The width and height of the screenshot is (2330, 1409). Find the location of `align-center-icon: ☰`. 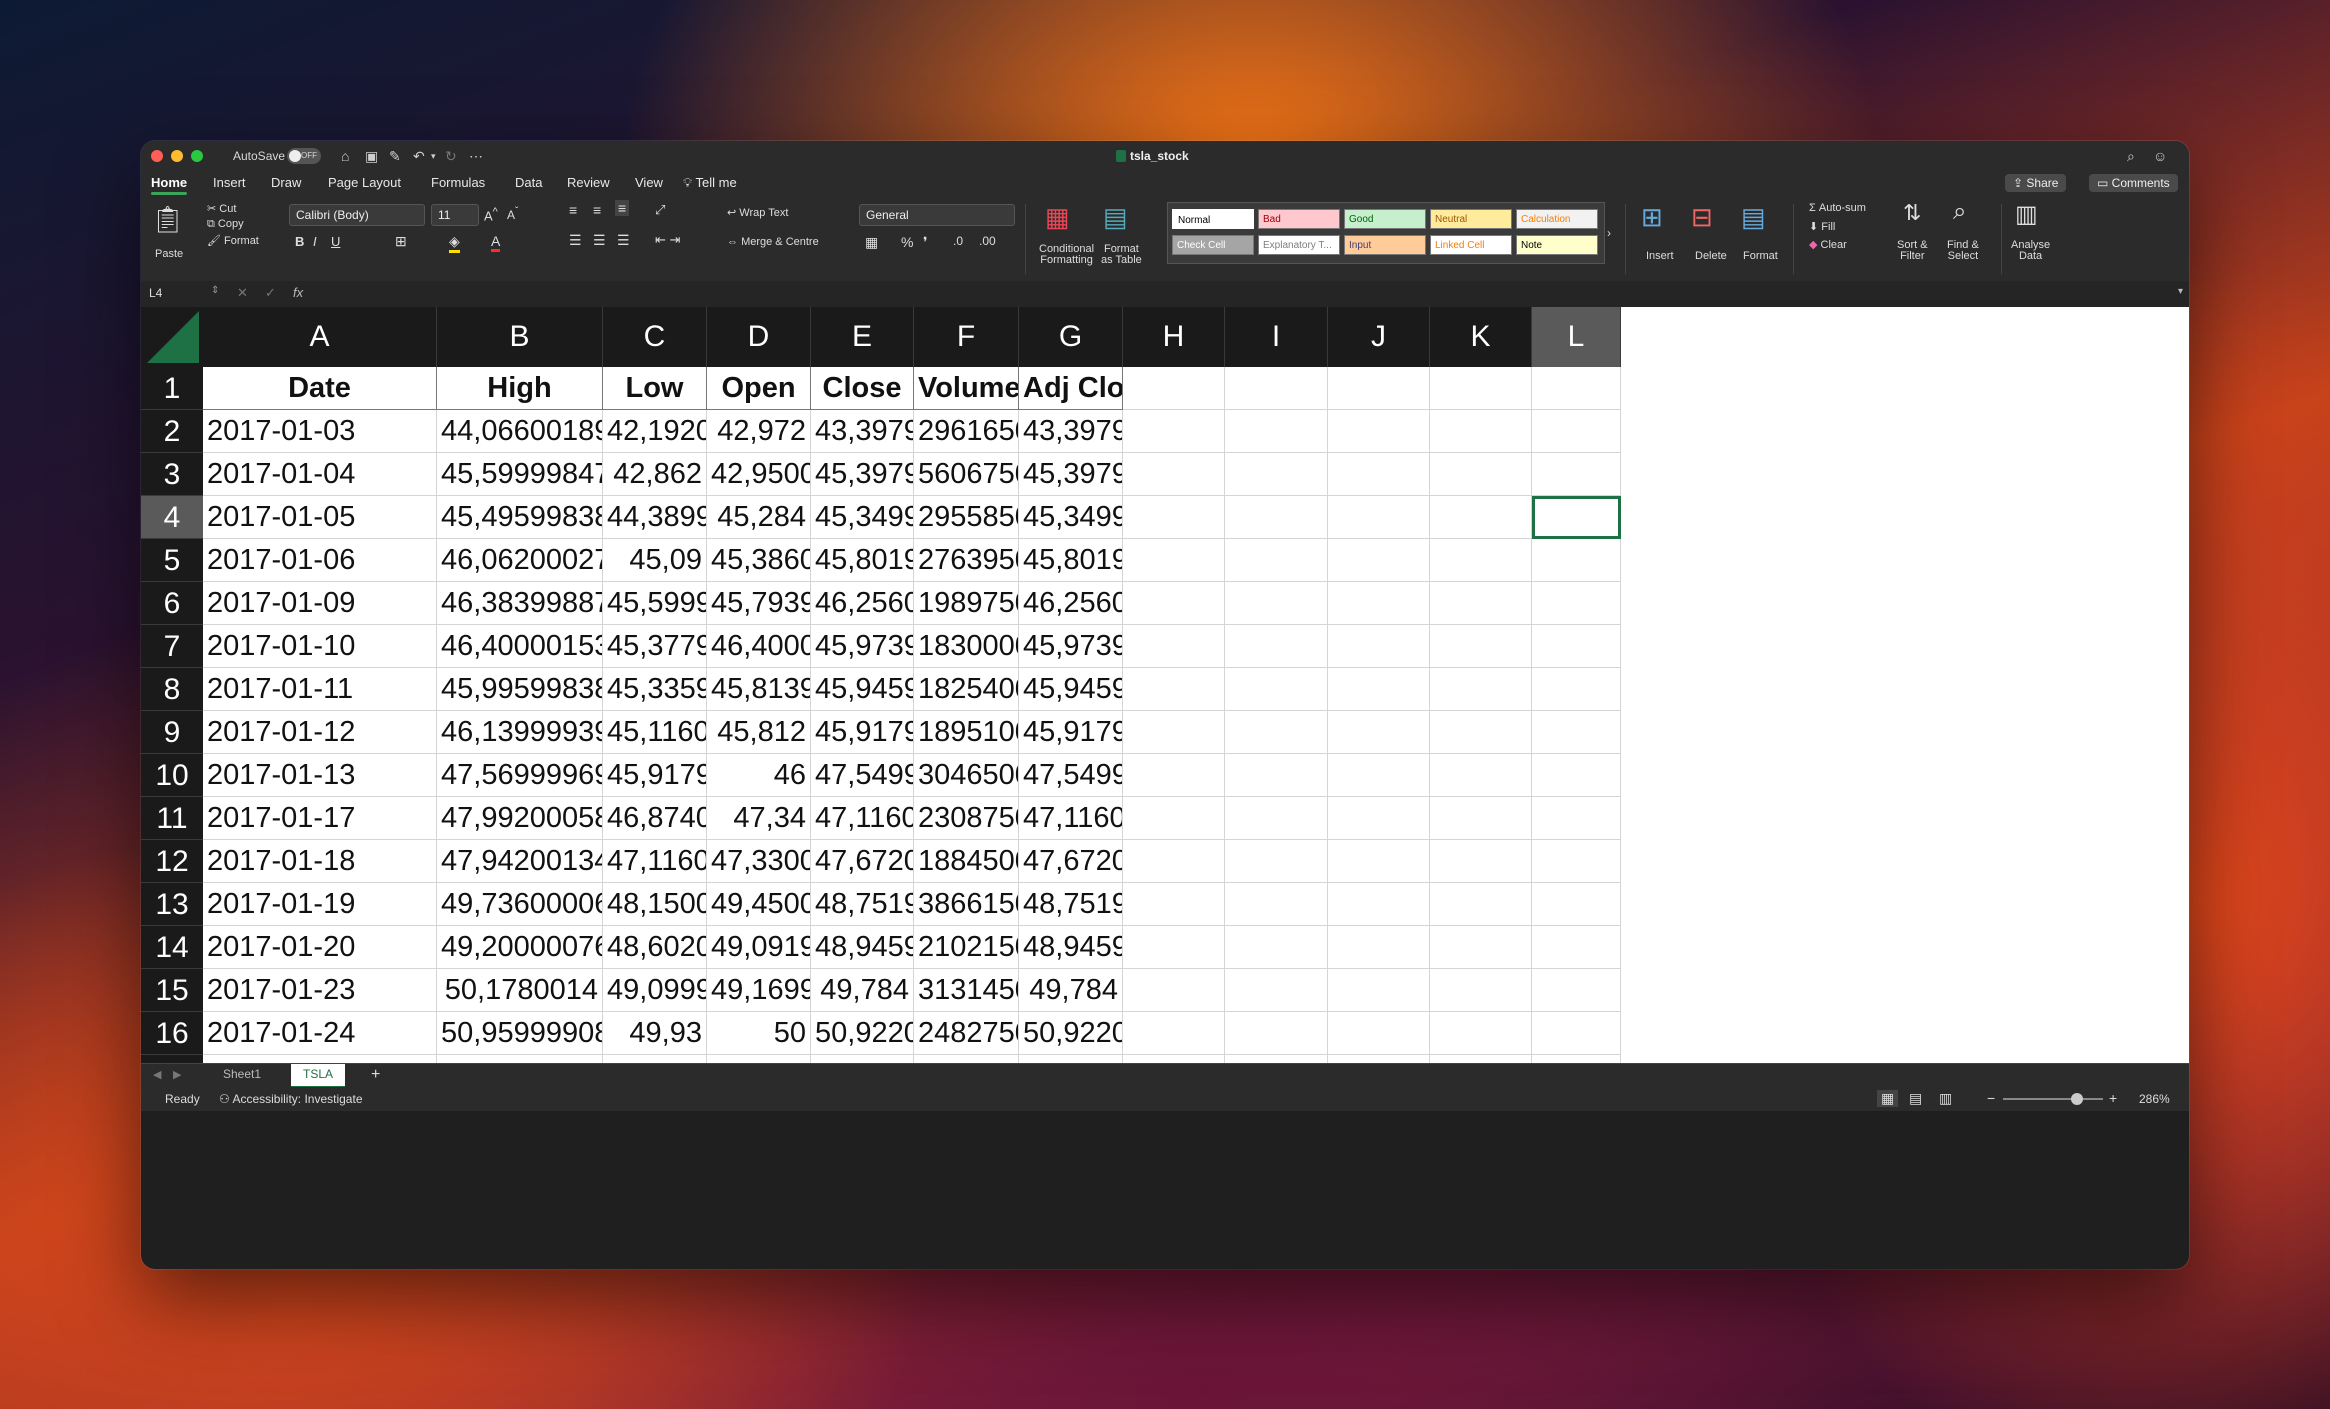

align-center-icon: ☰ is located at coordinates (599, 240).